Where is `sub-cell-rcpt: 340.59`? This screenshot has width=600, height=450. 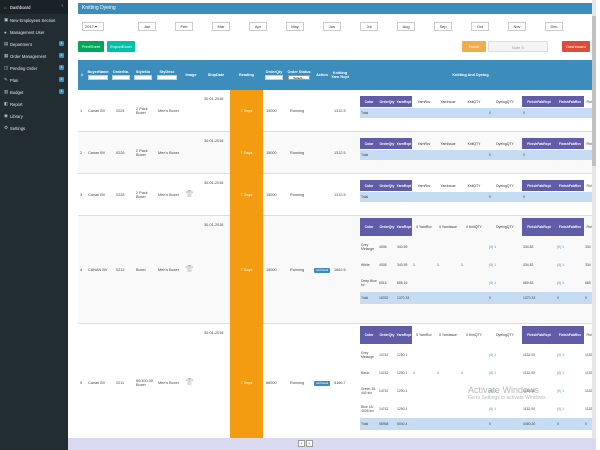
sub-cell-rcpt: 340.59 is located at coordinates (402, 246).